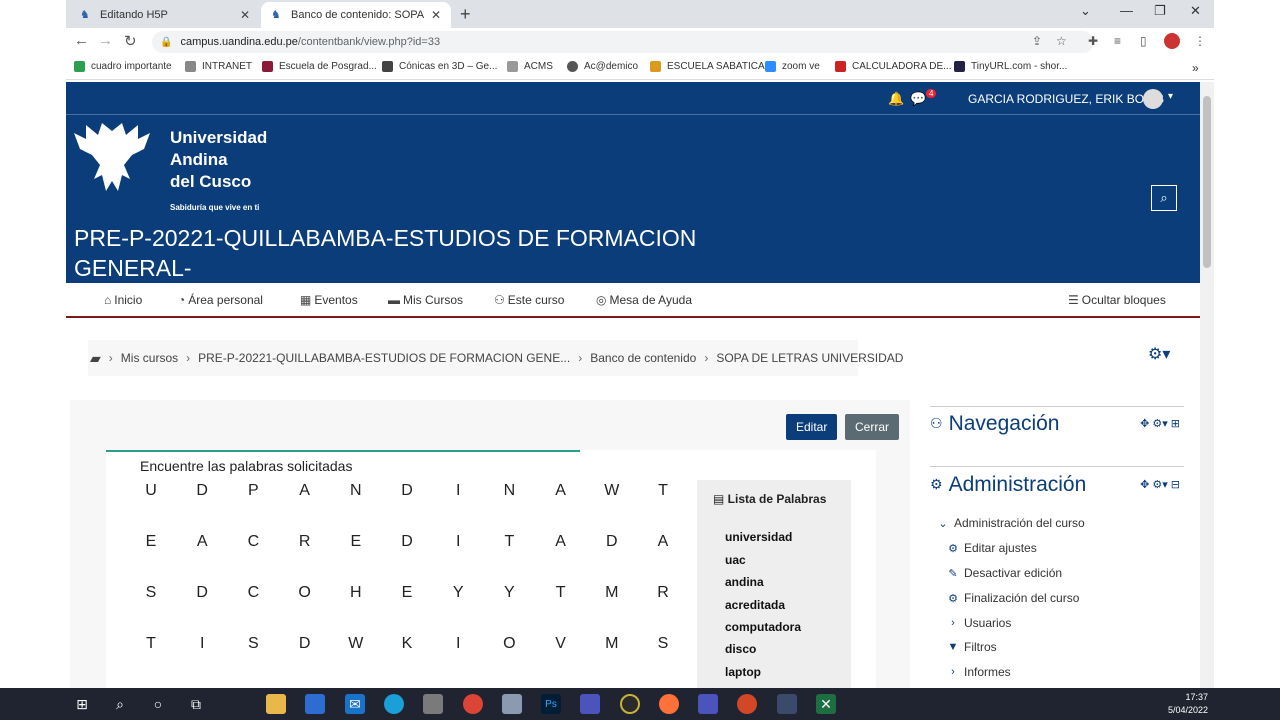 This screenshot has height=720, width=1280. Describe the element at coordinates (663, 593) in the screenshot. I see `grid-letter: R` at that location.